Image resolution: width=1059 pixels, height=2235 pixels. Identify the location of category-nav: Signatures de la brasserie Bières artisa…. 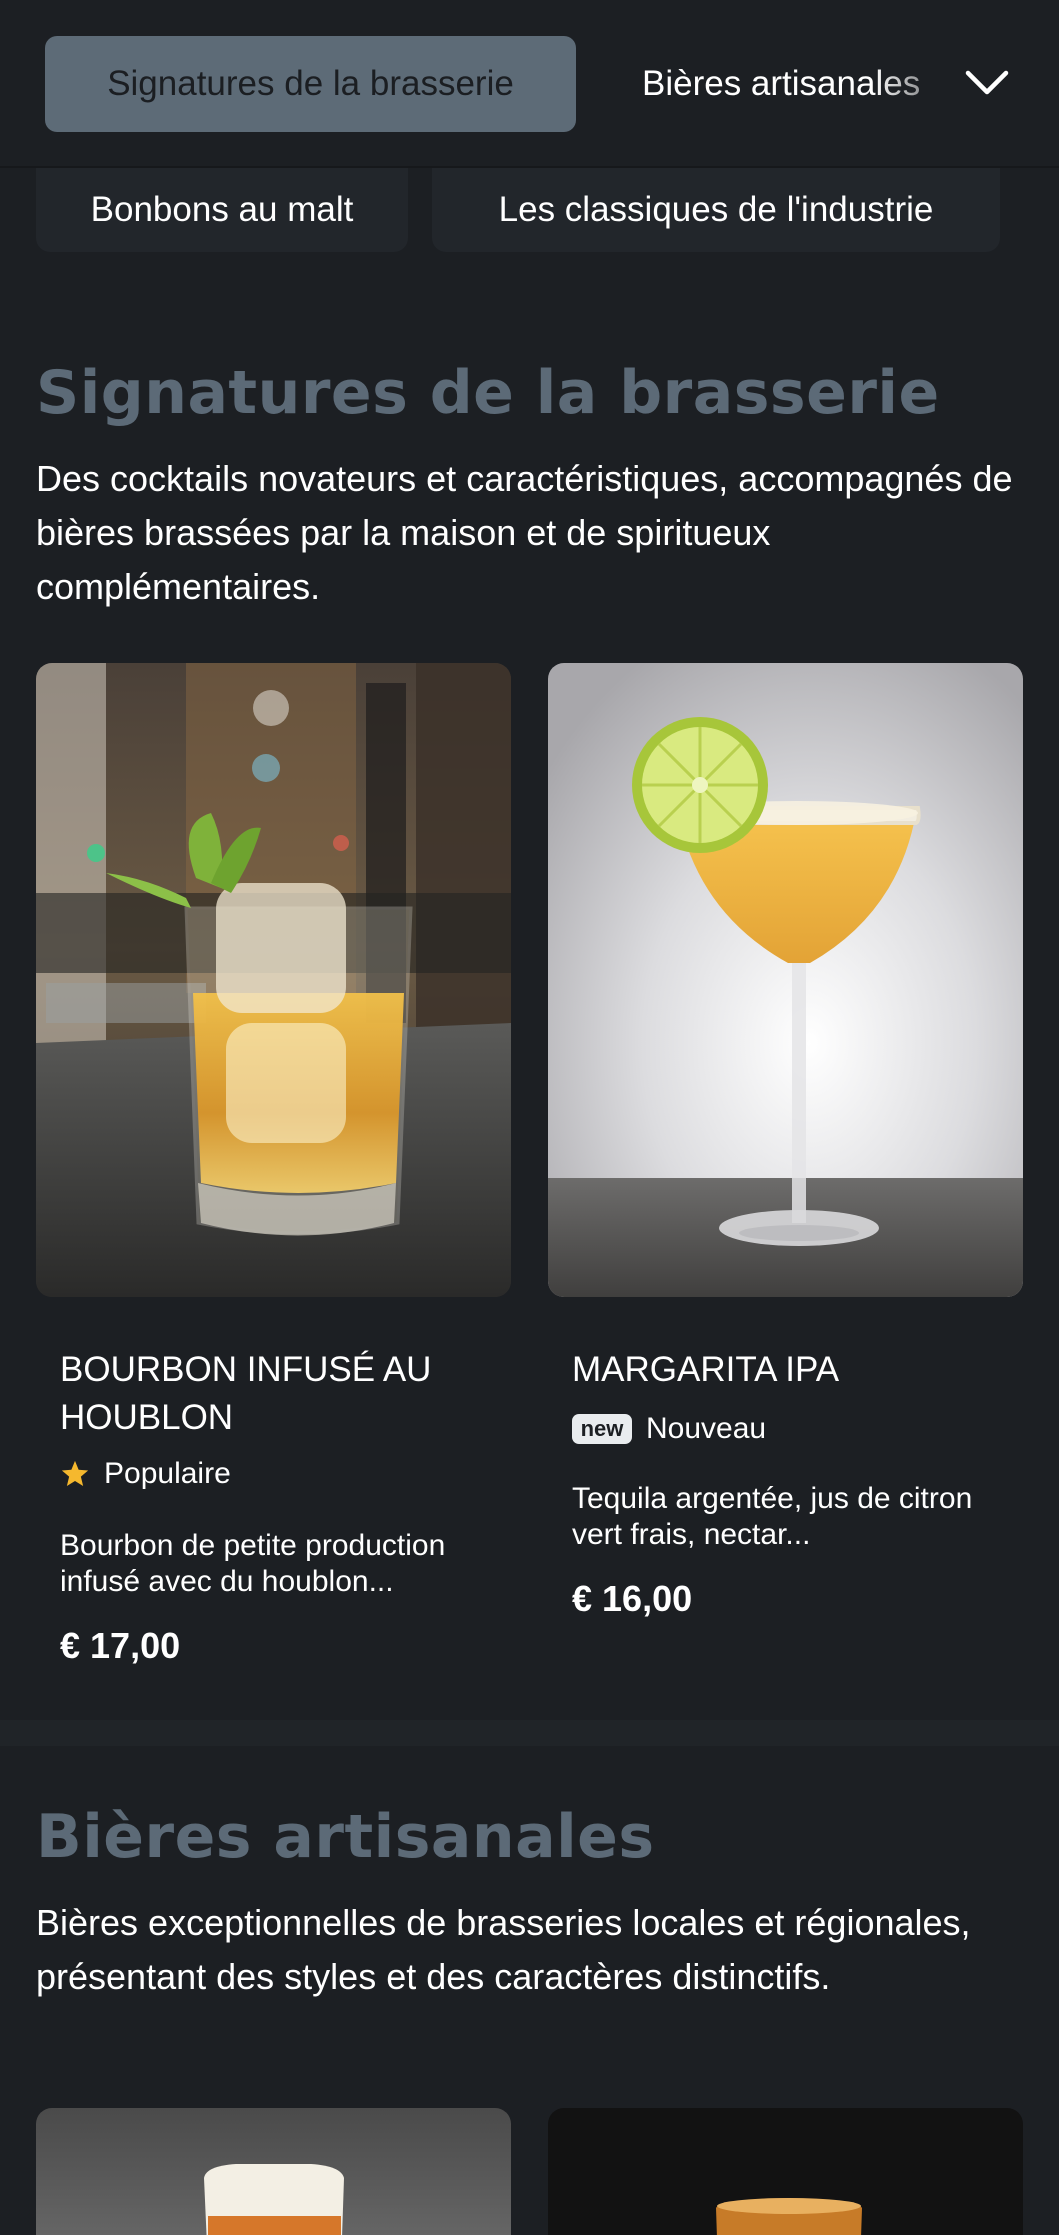
(529, 84).